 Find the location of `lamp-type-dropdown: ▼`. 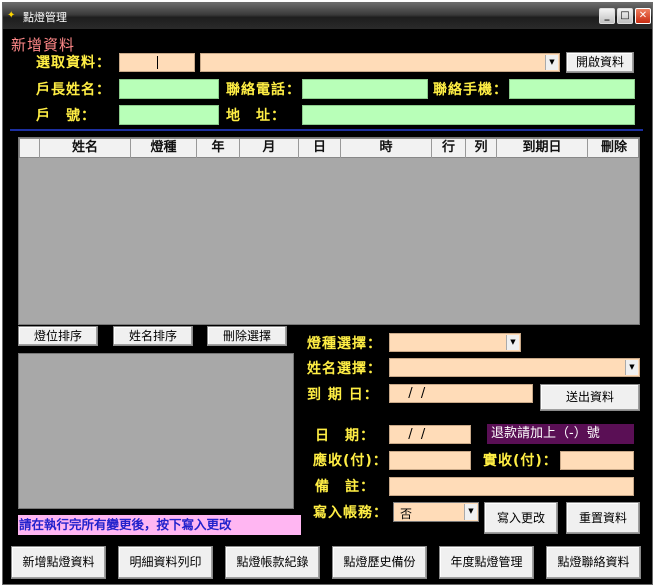

lamp-type-dropdown: ▼ is located at coordinates (455, 342).